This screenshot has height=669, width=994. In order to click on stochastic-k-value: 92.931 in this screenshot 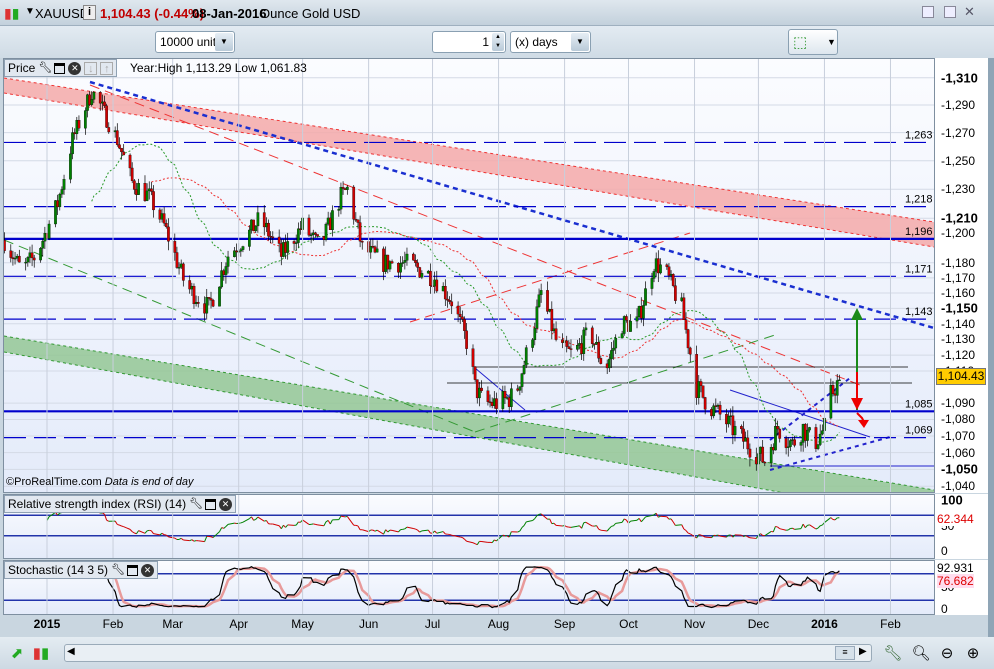, I will do `click(955, 568)`.